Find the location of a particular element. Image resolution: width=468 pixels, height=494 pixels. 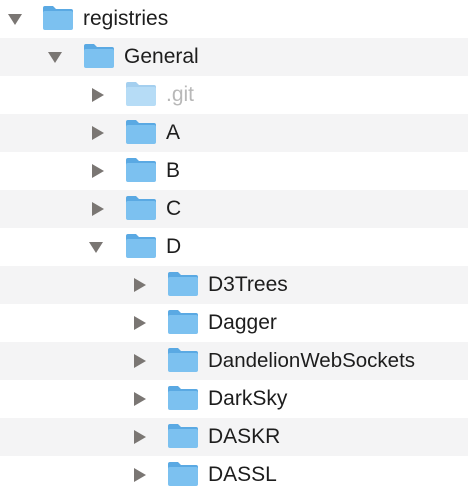

tree-row-registries: registries is located at coordinates (234, 19).